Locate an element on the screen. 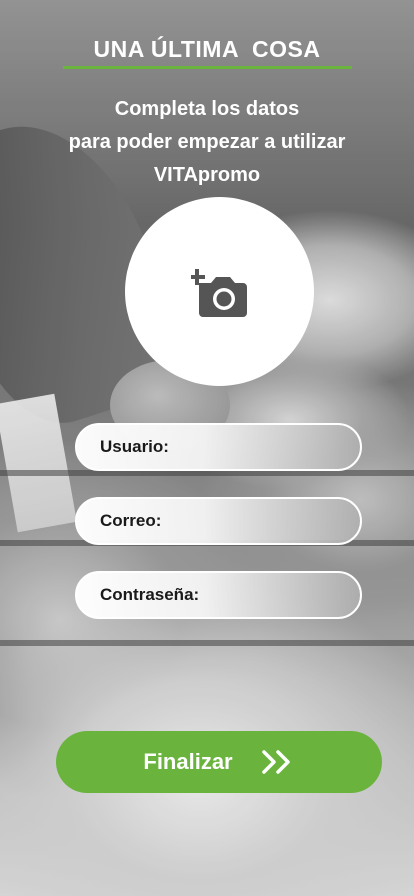 This screenshot has width=414, height=896. page-title: UNA ÚLTIMA COSA is located at coordinates (207, 49).